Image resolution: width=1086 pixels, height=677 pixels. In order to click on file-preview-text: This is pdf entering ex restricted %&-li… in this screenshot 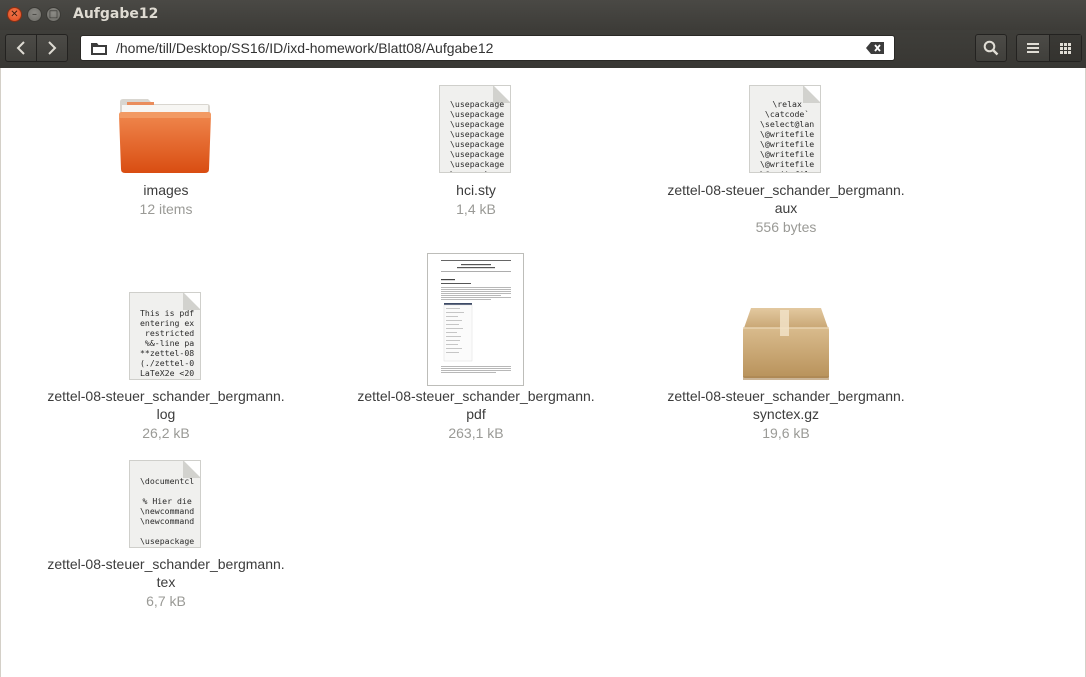, I will do `click(167, 343)`.